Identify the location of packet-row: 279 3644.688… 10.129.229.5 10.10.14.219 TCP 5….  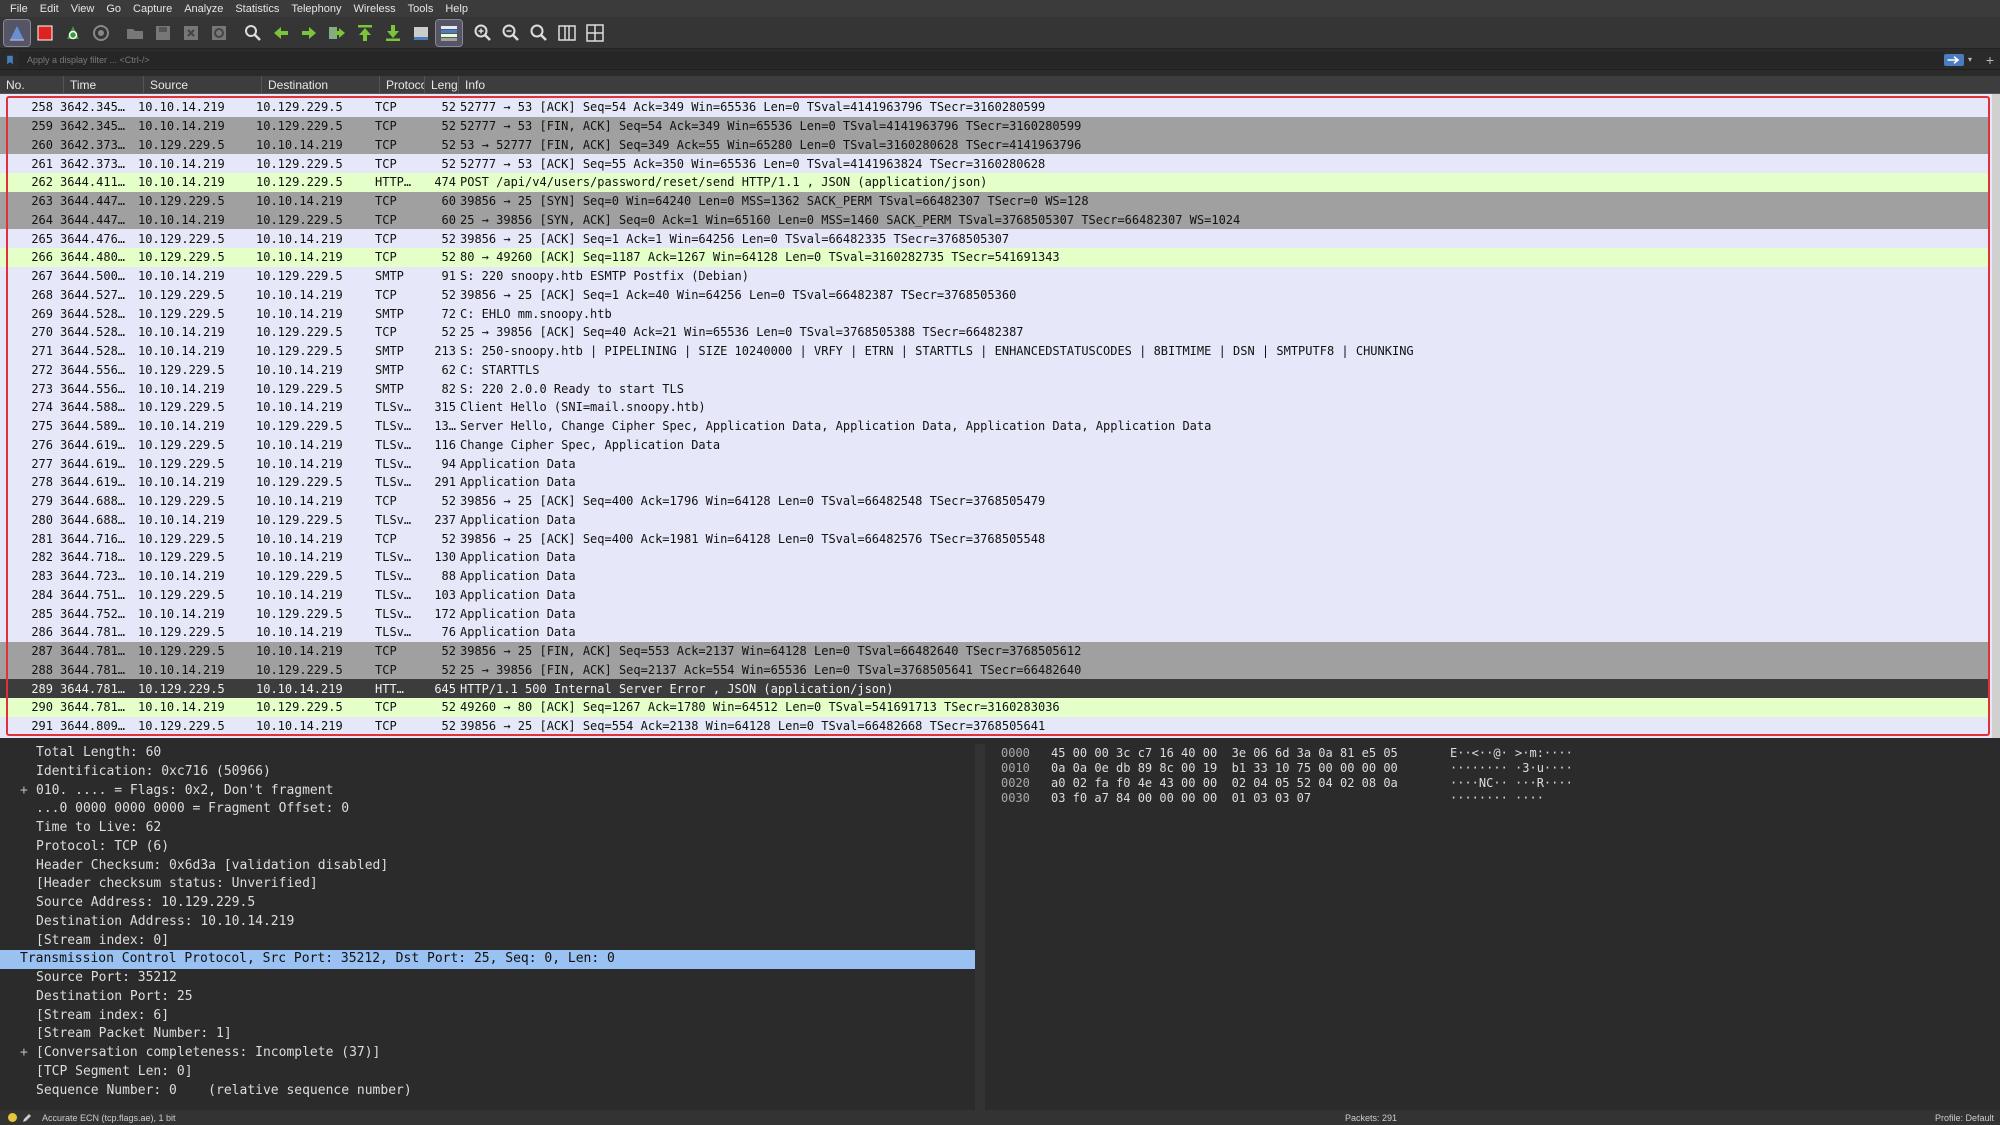
(995, 501).